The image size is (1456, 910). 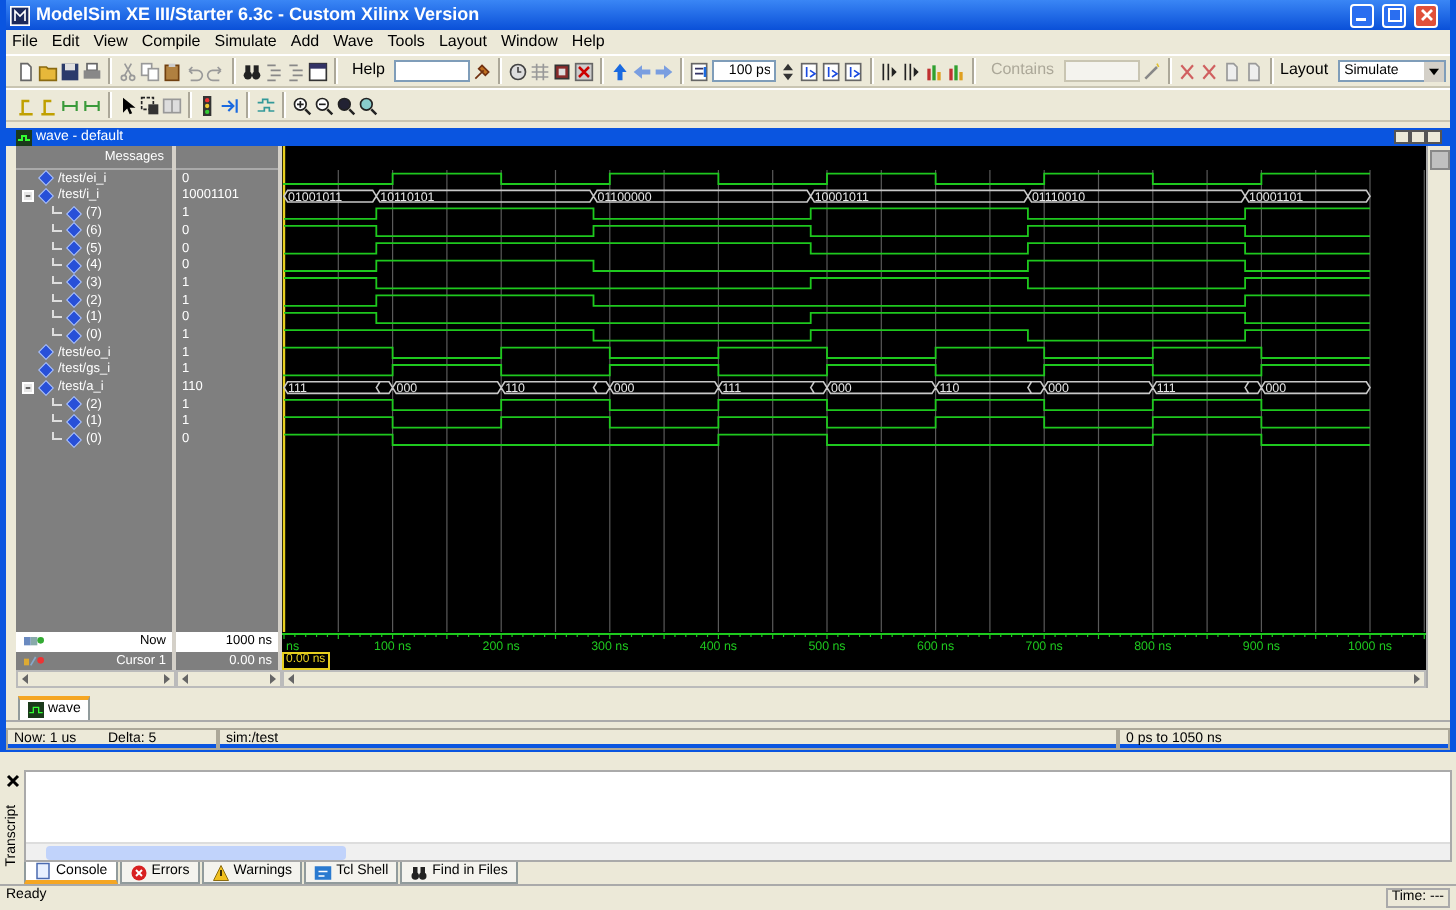 I want to click on zoom-out-icon, so click(x=324, y=105).